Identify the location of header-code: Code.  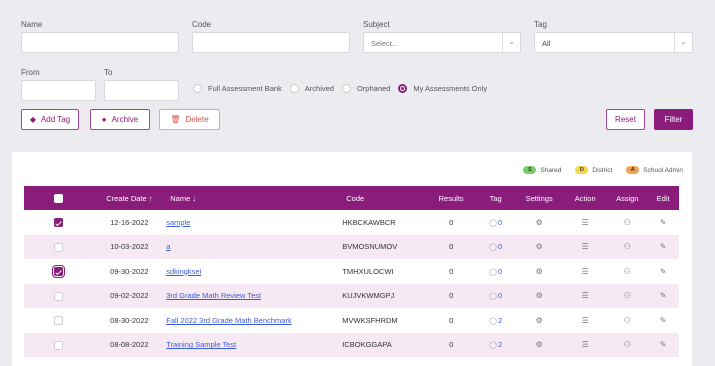
(355, 198).